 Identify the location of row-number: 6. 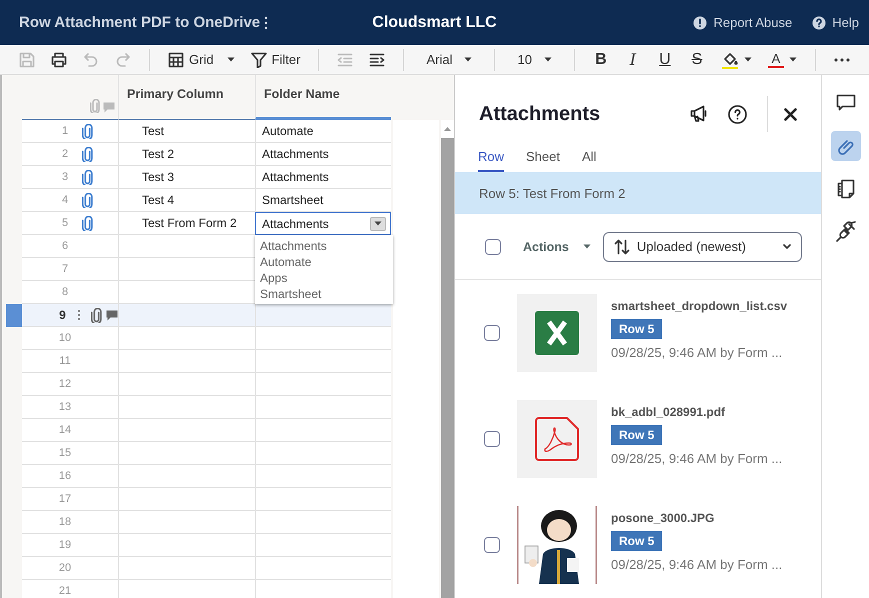
(65, 246).